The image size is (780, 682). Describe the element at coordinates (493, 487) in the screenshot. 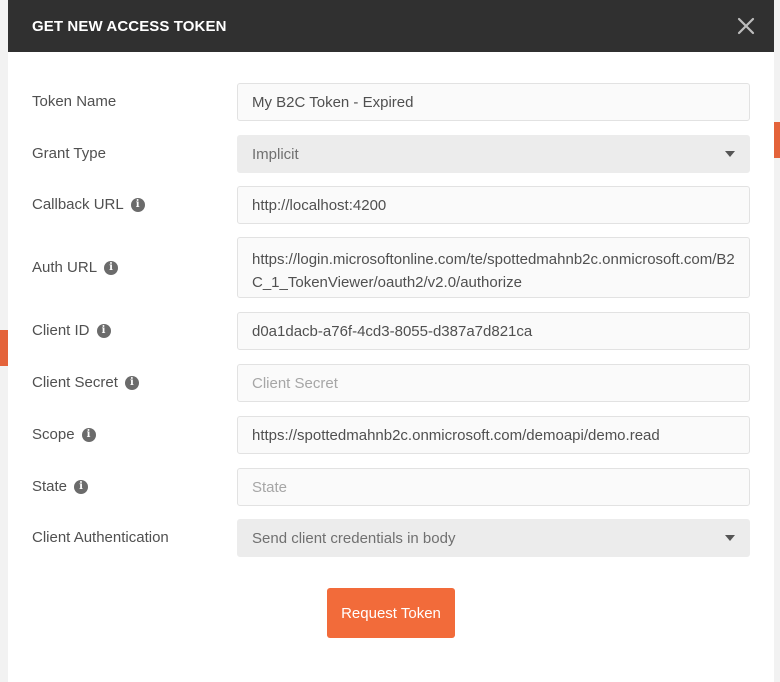

I see `state-input: State` at that location.